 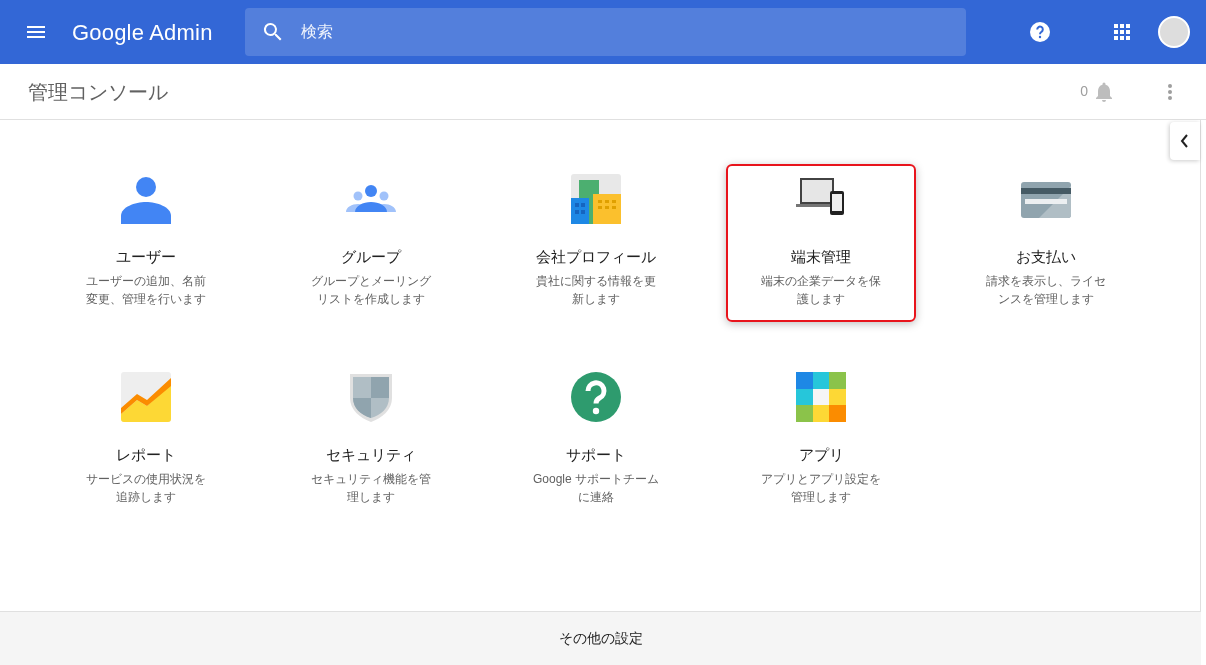 What do you see at coordinates (146, 199) in the screenshot?
I see `person-icon` at bounding box center [146, 199].